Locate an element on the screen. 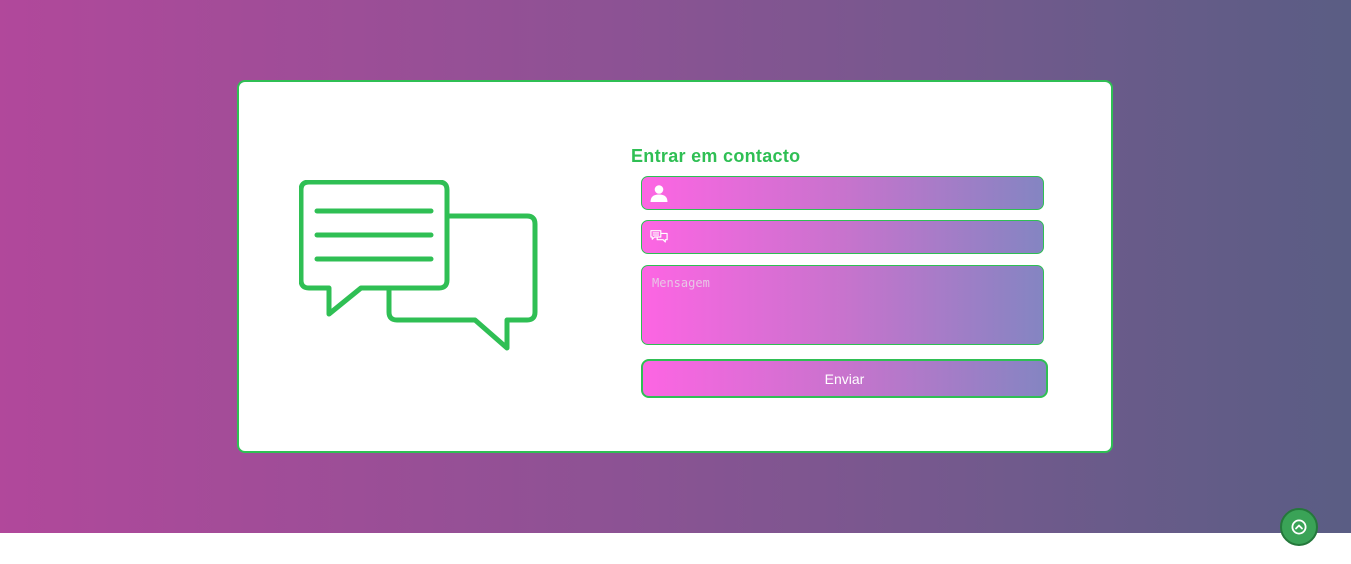 Image resolution: width=1351 pixels, height=564 pixels. name-field is located at coordinates (842, 193).